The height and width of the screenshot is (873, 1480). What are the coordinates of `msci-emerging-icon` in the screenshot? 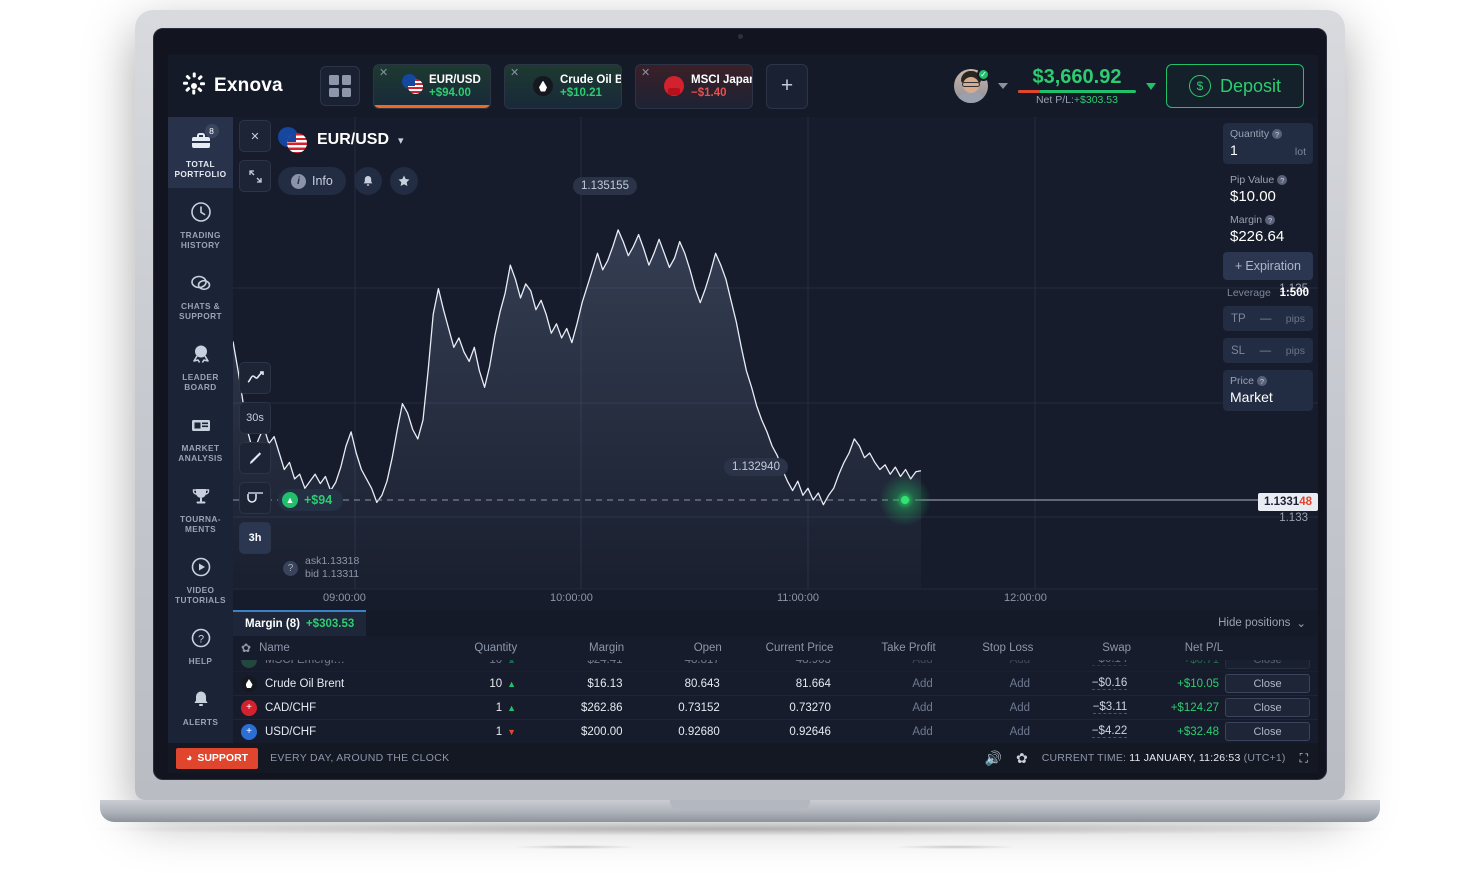 It's located at (249, 664).